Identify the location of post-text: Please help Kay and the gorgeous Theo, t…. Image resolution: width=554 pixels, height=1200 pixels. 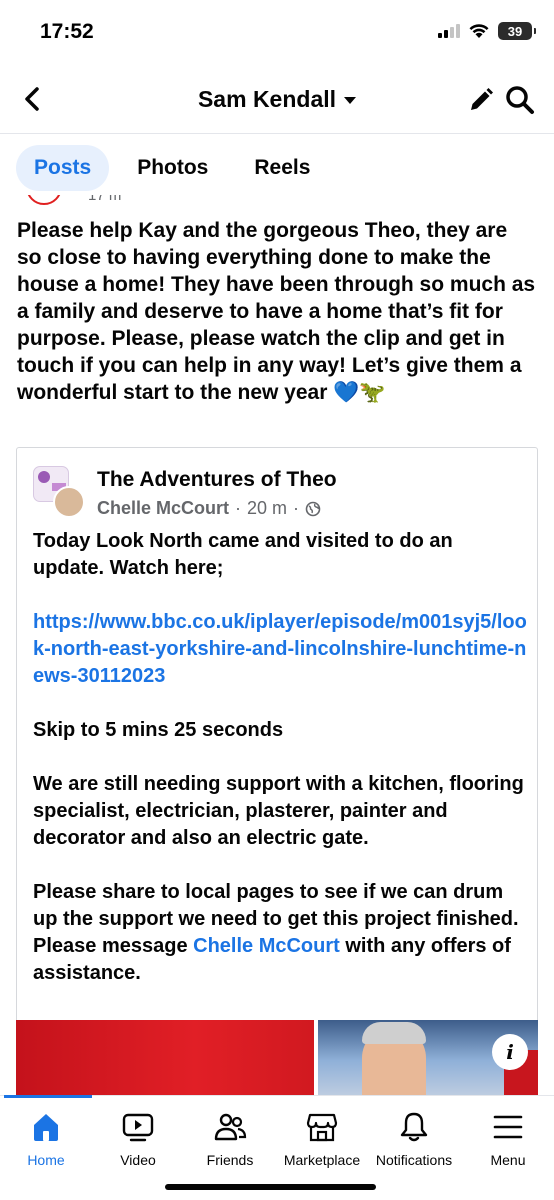
(276, 311).